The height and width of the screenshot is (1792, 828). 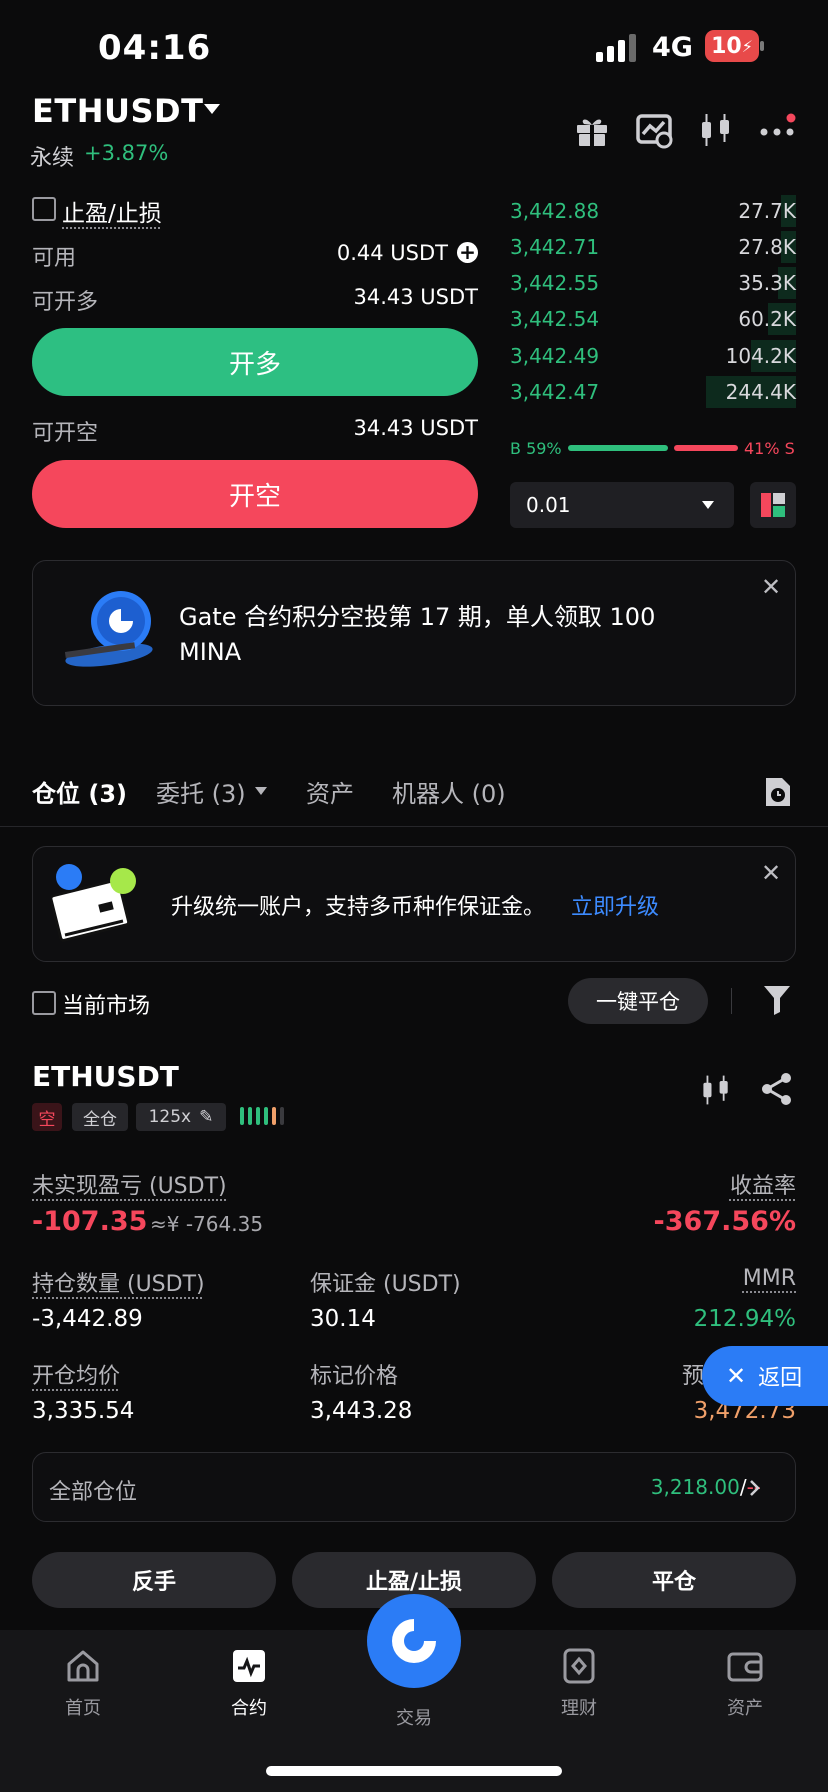 I want to click on airdrop-logo-icon, so click(x=108, y=629).